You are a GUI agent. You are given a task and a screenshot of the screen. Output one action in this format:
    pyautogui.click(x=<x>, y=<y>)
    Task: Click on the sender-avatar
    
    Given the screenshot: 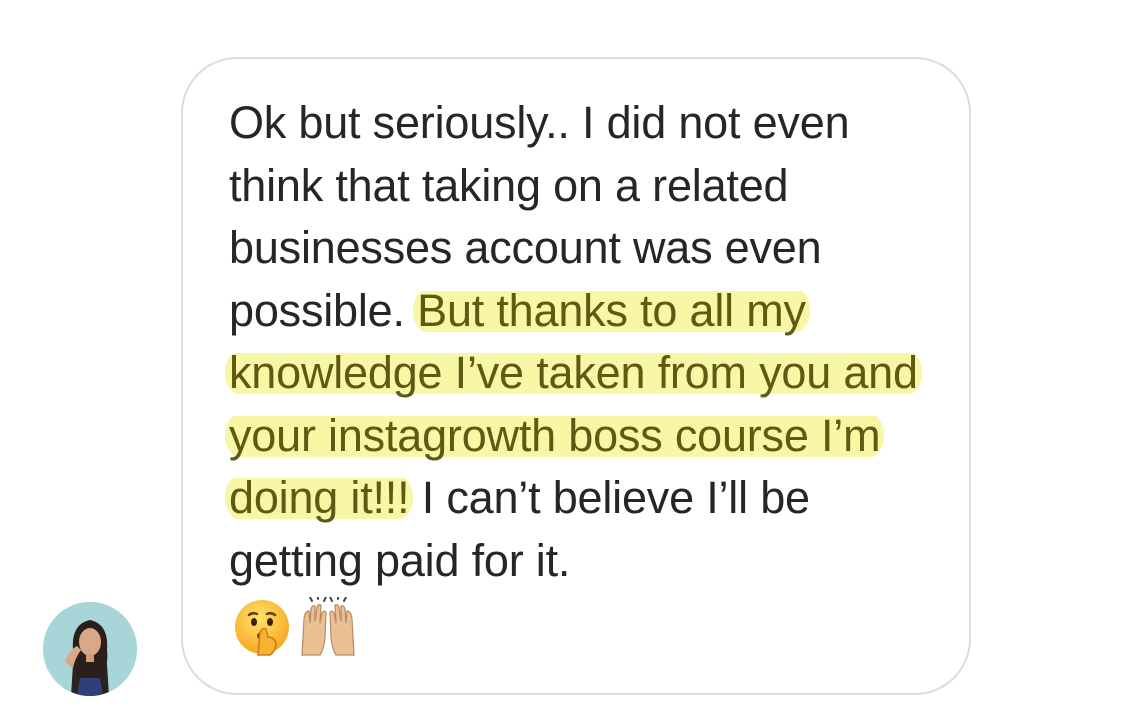 What is the action you would take?
    pyautogui.click(x=90, y=649)
    